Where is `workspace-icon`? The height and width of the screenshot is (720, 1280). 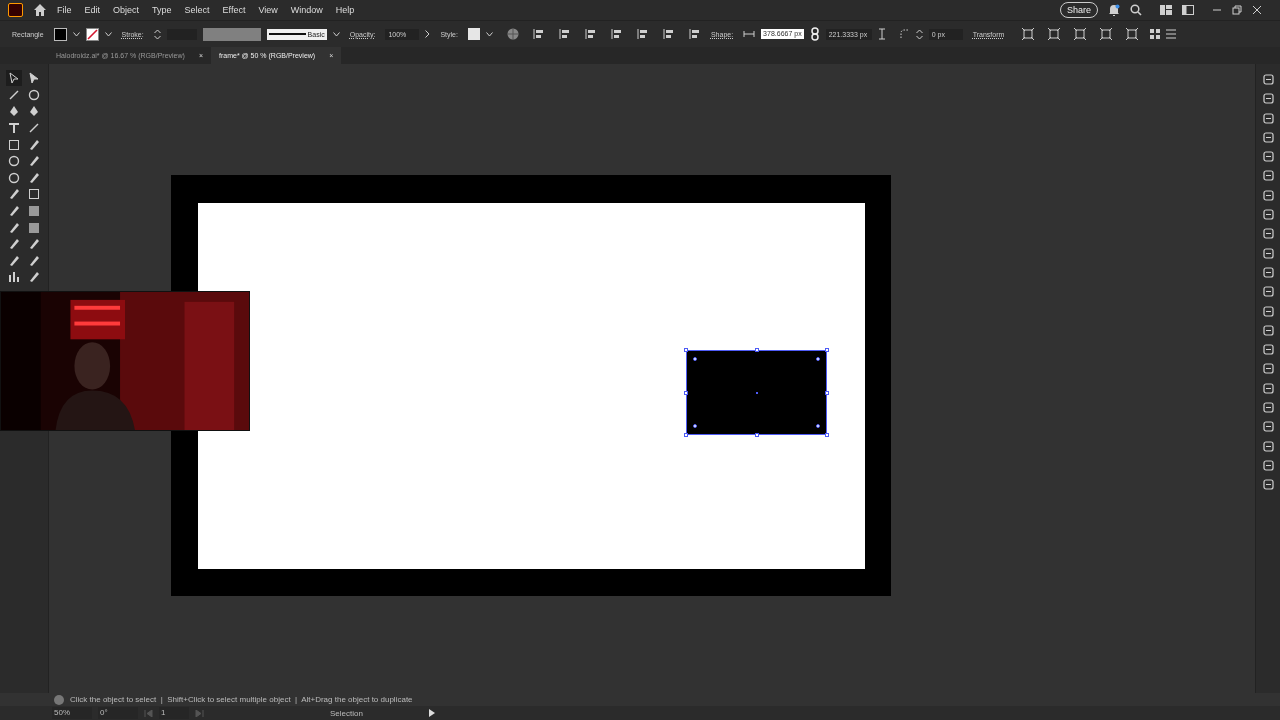 workspace-icon is located at coordinates (1166, 10).